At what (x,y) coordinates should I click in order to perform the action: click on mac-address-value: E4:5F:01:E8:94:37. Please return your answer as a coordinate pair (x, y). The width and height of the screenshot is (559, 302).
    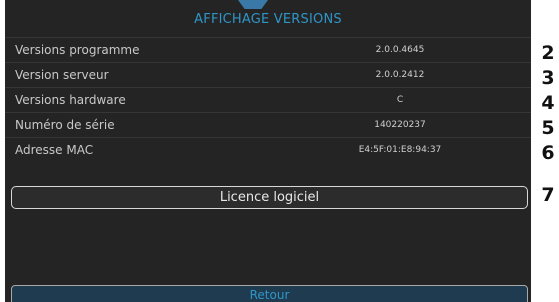
    Looking at the image, I should click on (400, 150).